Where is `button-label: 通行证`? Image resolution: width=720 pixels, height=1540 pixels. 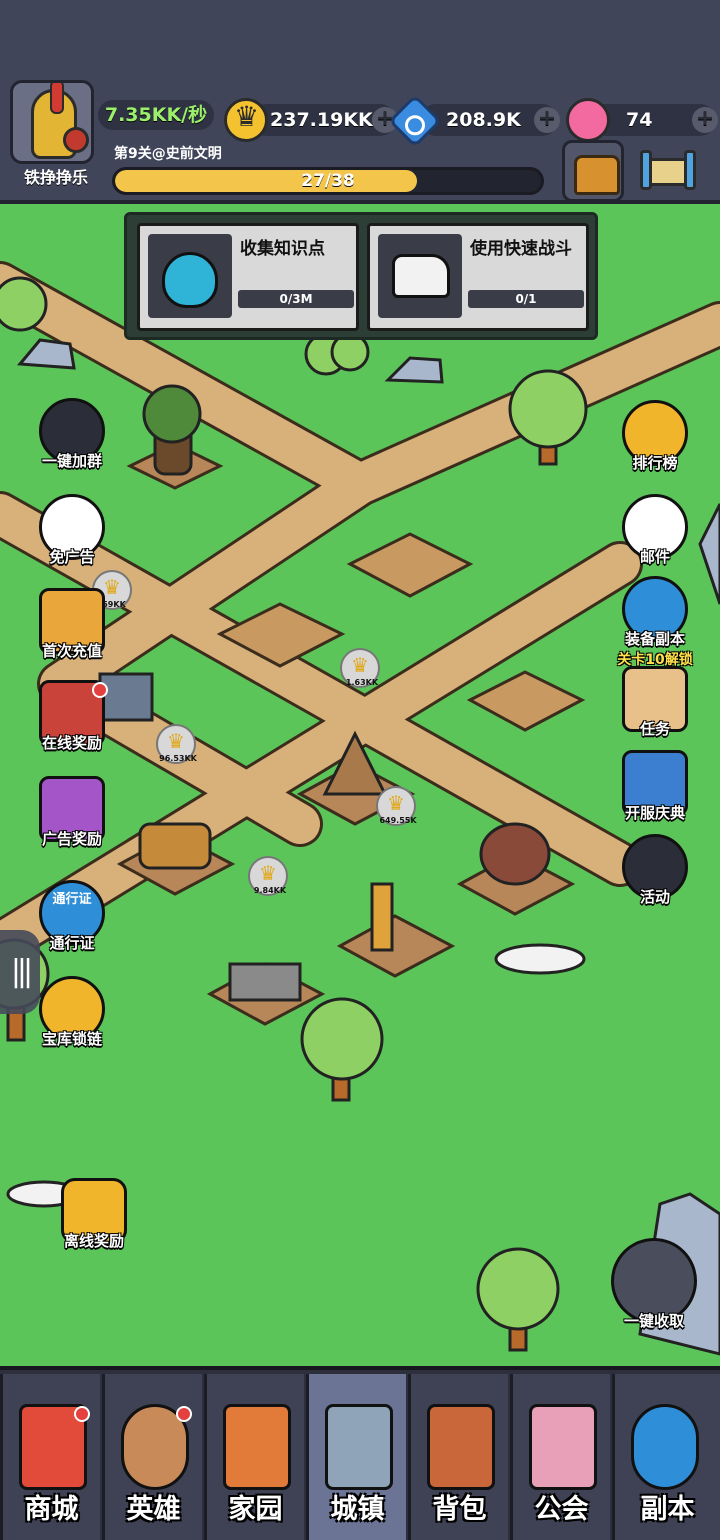 button-label: 通行证 is located at coordinates (72, 943).